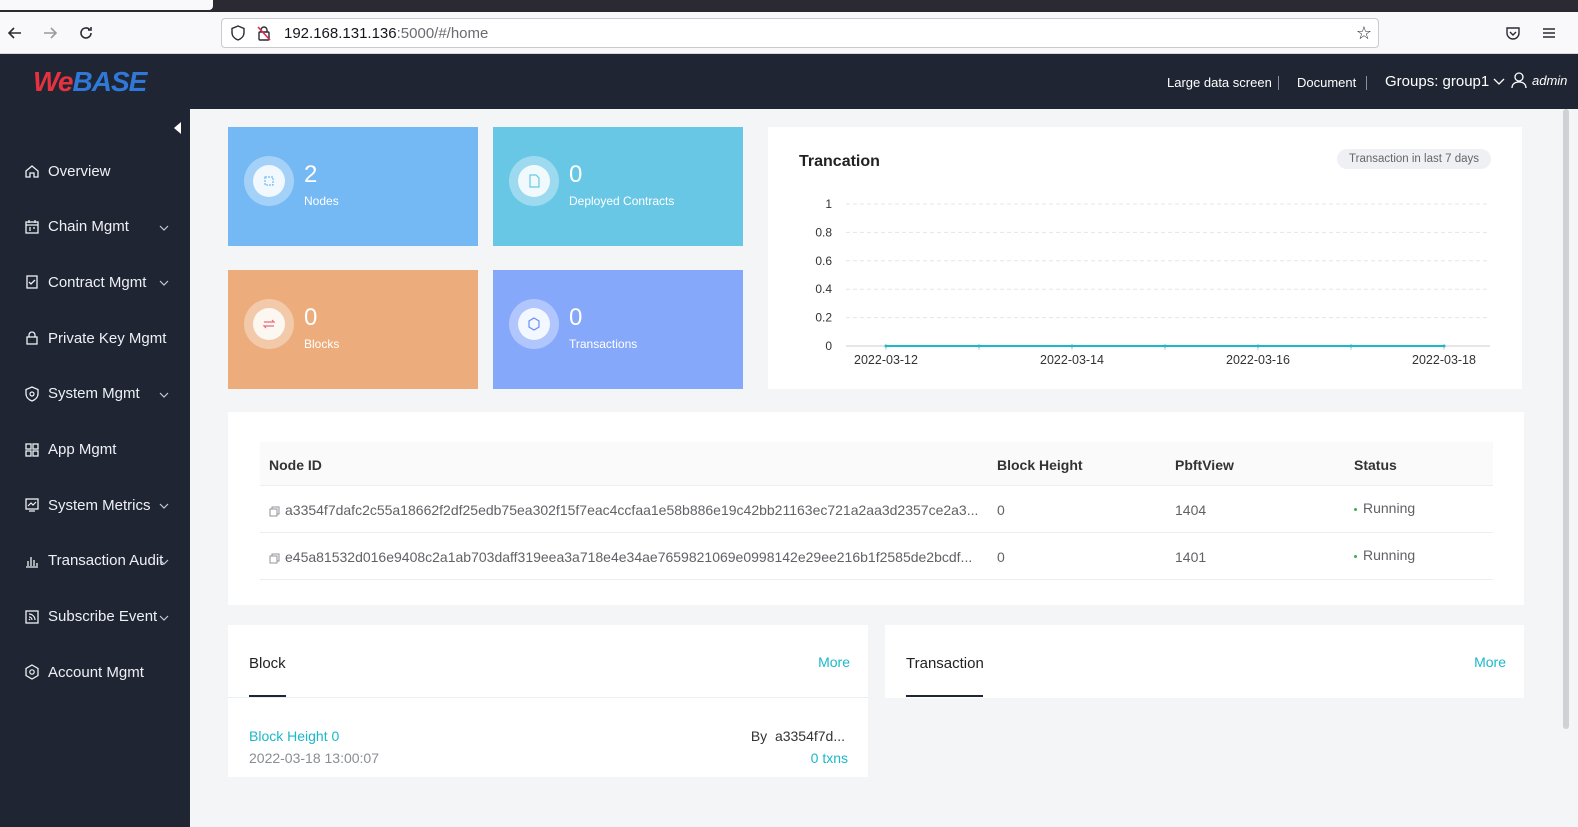 This screenshot has height=827, width=1578. What do you see at coordinates (886, 360) in the screenshot?
I see `x-tick-label: 2022-03-12` at bounding box center [886, 360].